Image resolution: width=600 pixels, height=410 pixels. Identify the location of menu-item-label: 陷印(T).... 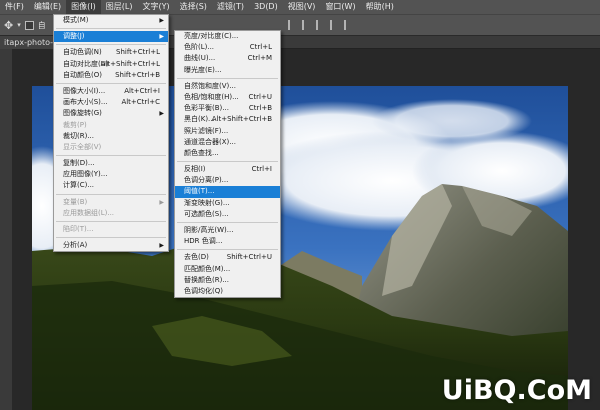
(78, 229).